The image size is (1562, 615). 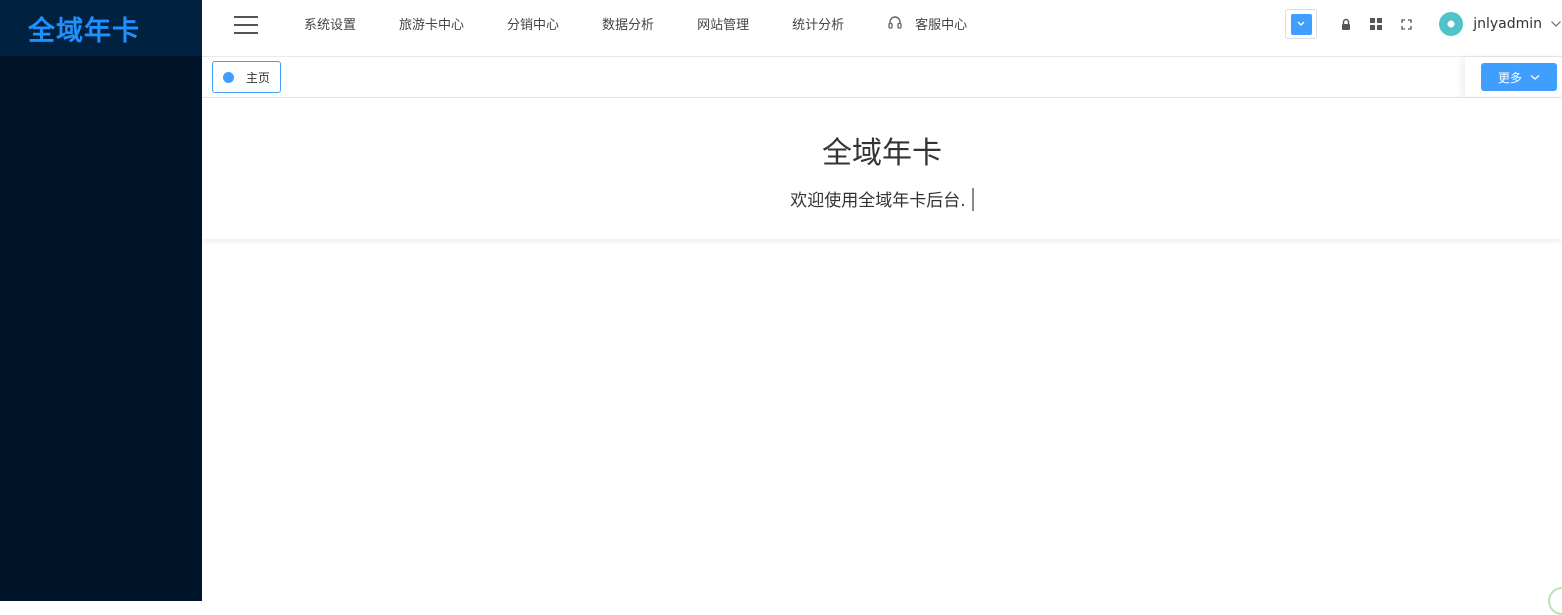 What do you see at coordinates (1451, 24) in the screenshot?
I see `avatar` at bounding box center [1451, 24].